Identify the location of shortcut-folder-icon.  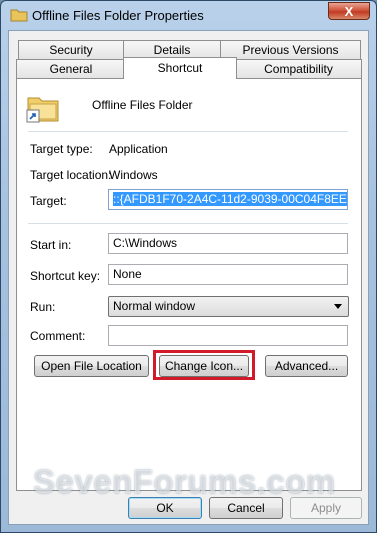
(42, 110).